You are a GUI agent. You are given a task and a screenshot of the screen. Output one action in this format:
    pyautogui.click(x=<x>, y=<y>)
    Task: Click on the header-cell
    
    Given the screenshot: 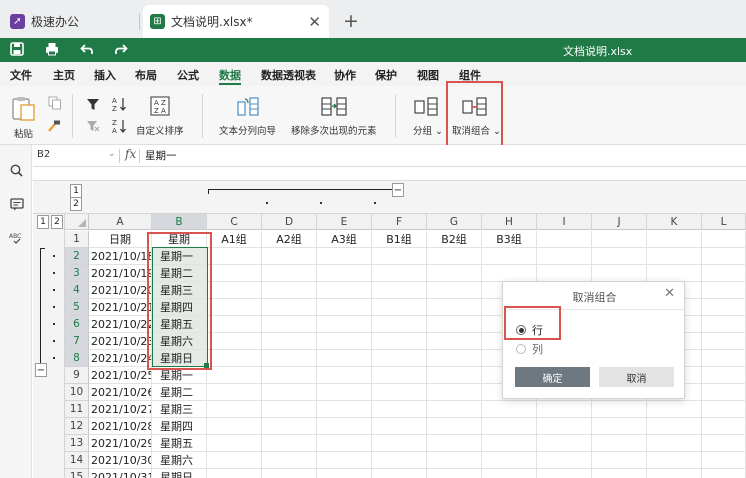 What is the action you would take?
    pyautogui.click(x=564, y=239)
    